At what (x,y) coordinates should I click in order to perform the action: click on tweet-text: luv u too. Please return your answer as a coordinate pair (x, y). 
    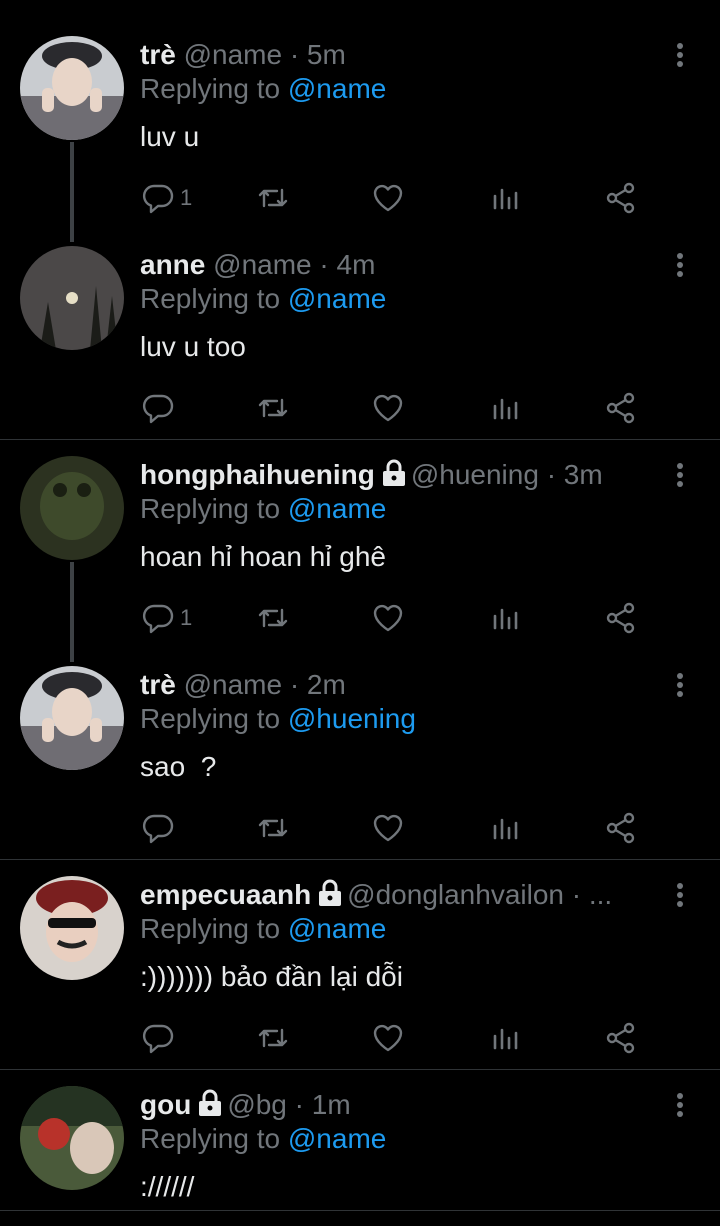
    Looking at the image, I should click on (193, 346).